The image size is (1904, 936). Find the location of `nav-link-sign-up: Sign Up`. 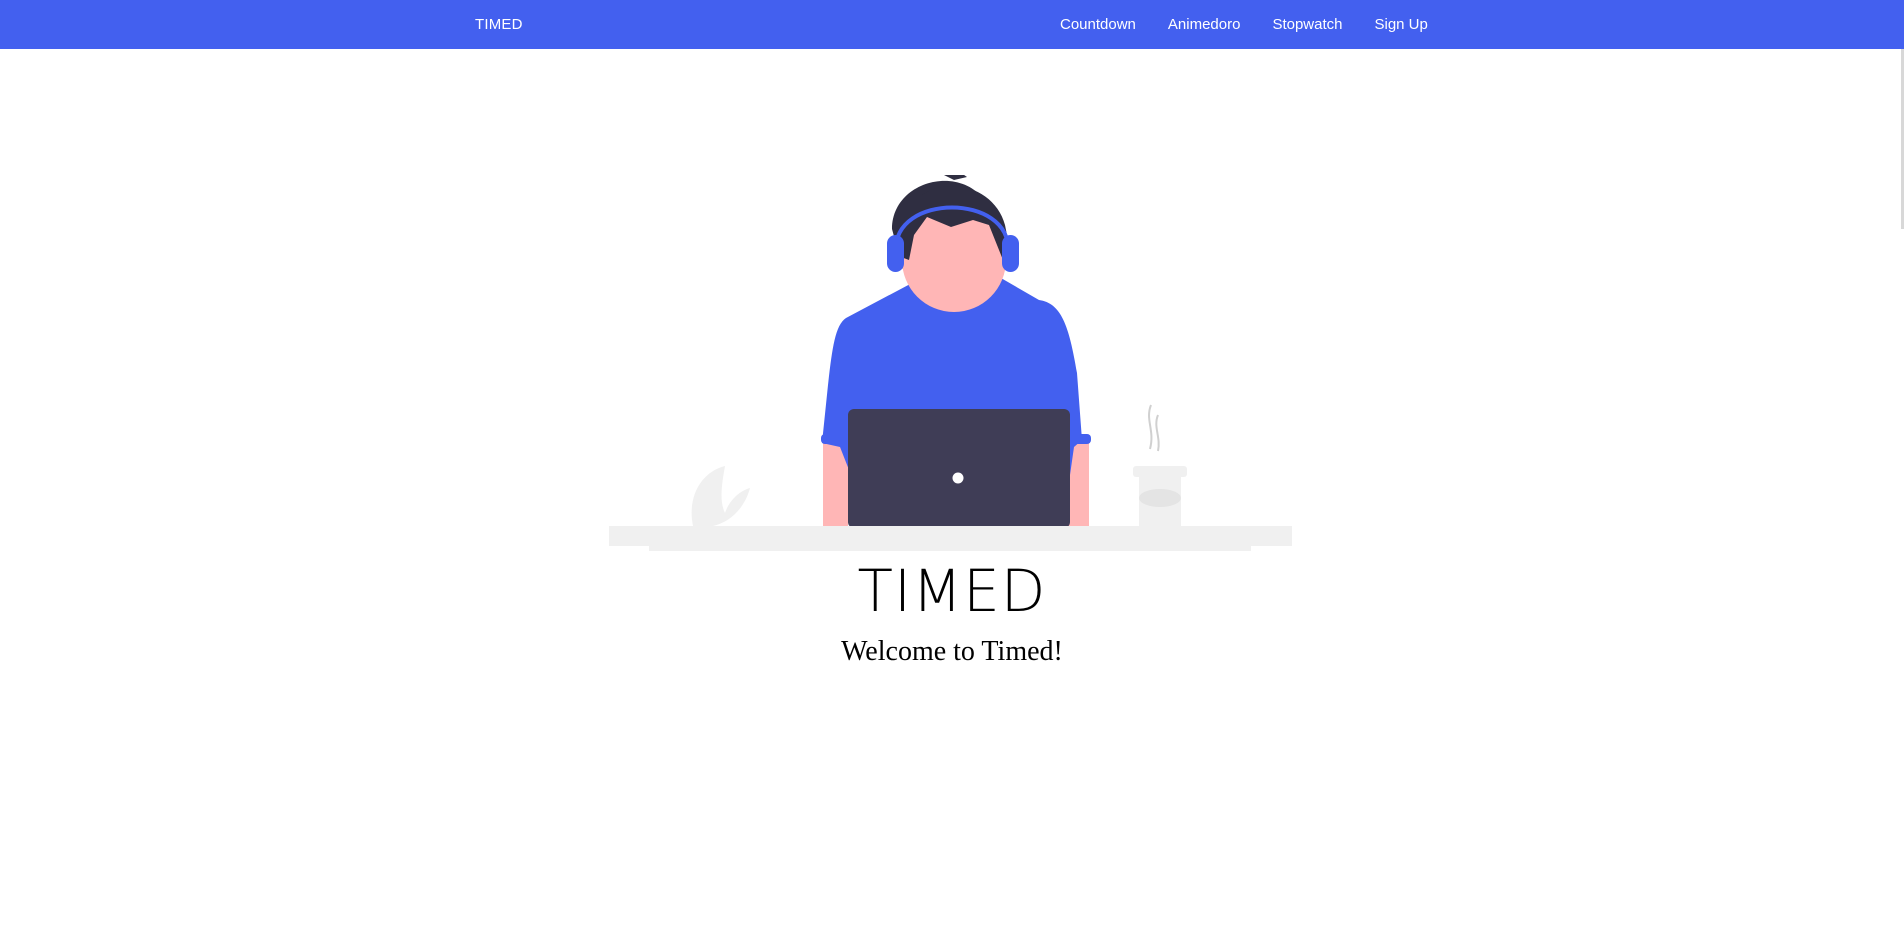

nav-link-sign-up: Sign Up is located at coordinates (1400, 24).